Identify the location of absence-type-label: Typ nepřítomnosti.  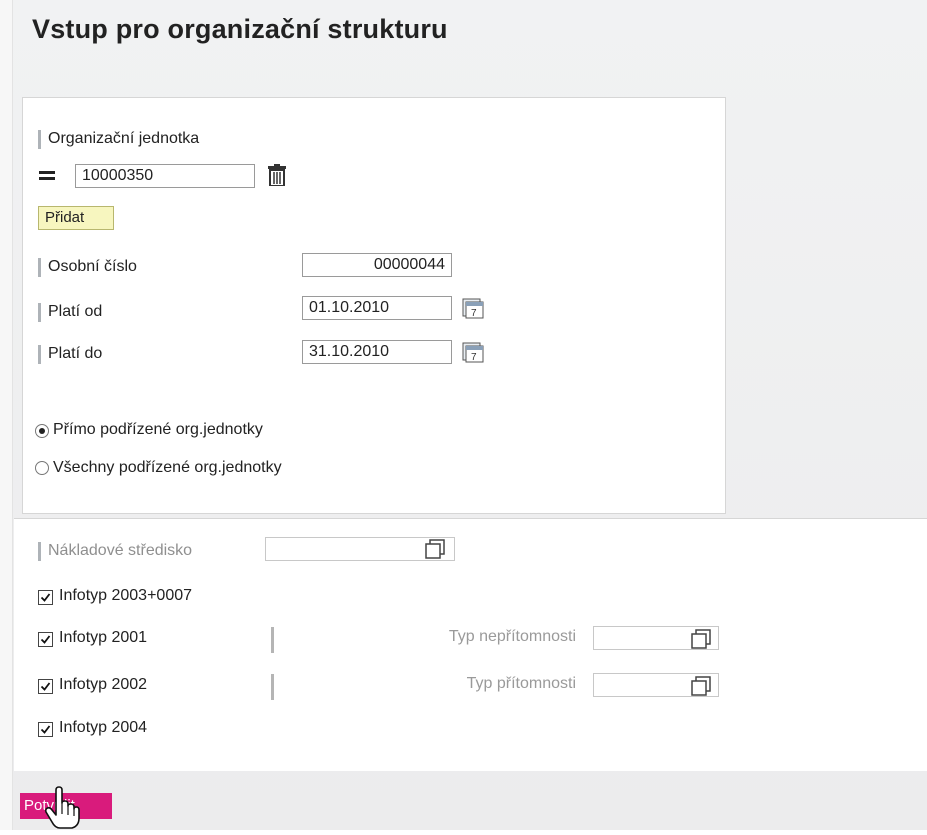
(512, 636).